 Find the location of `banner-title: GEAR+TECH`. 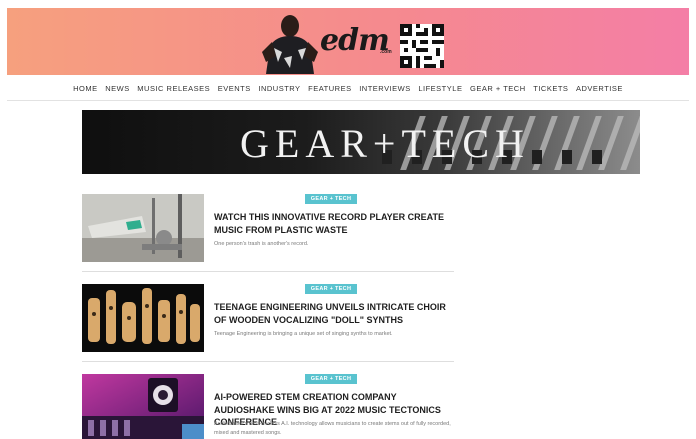

banner-title: GEAR+TECH is located at coordinates (385, 143).